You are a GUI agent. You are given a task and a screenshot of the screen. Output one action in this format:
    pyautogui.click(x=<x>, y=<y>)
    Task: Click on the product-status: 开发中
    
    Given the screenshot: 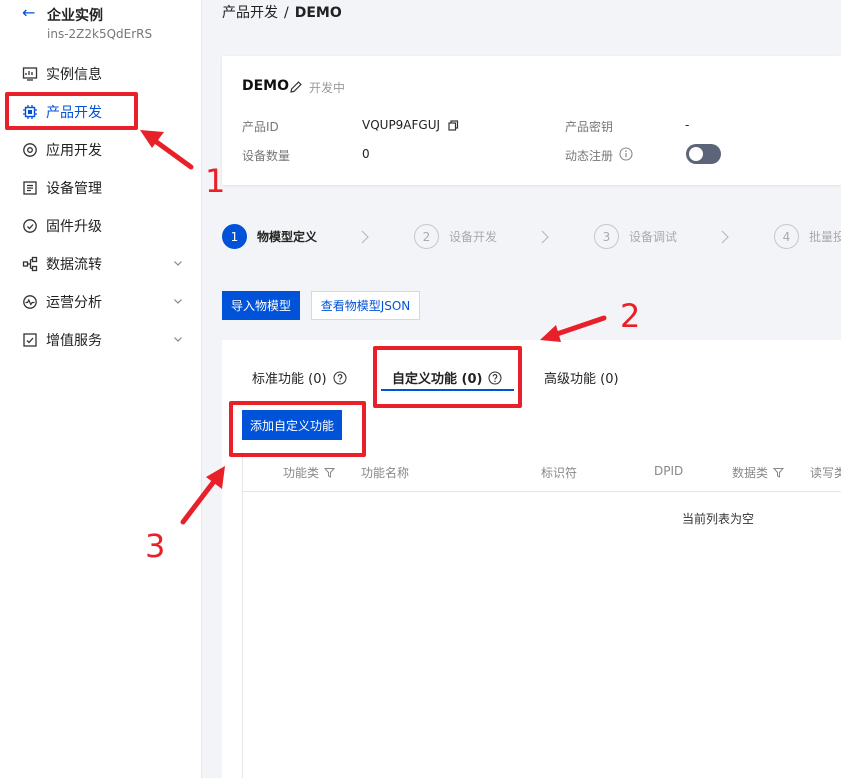 What is the action you would take?
    pyautogui.click(x=327, y=88)
    